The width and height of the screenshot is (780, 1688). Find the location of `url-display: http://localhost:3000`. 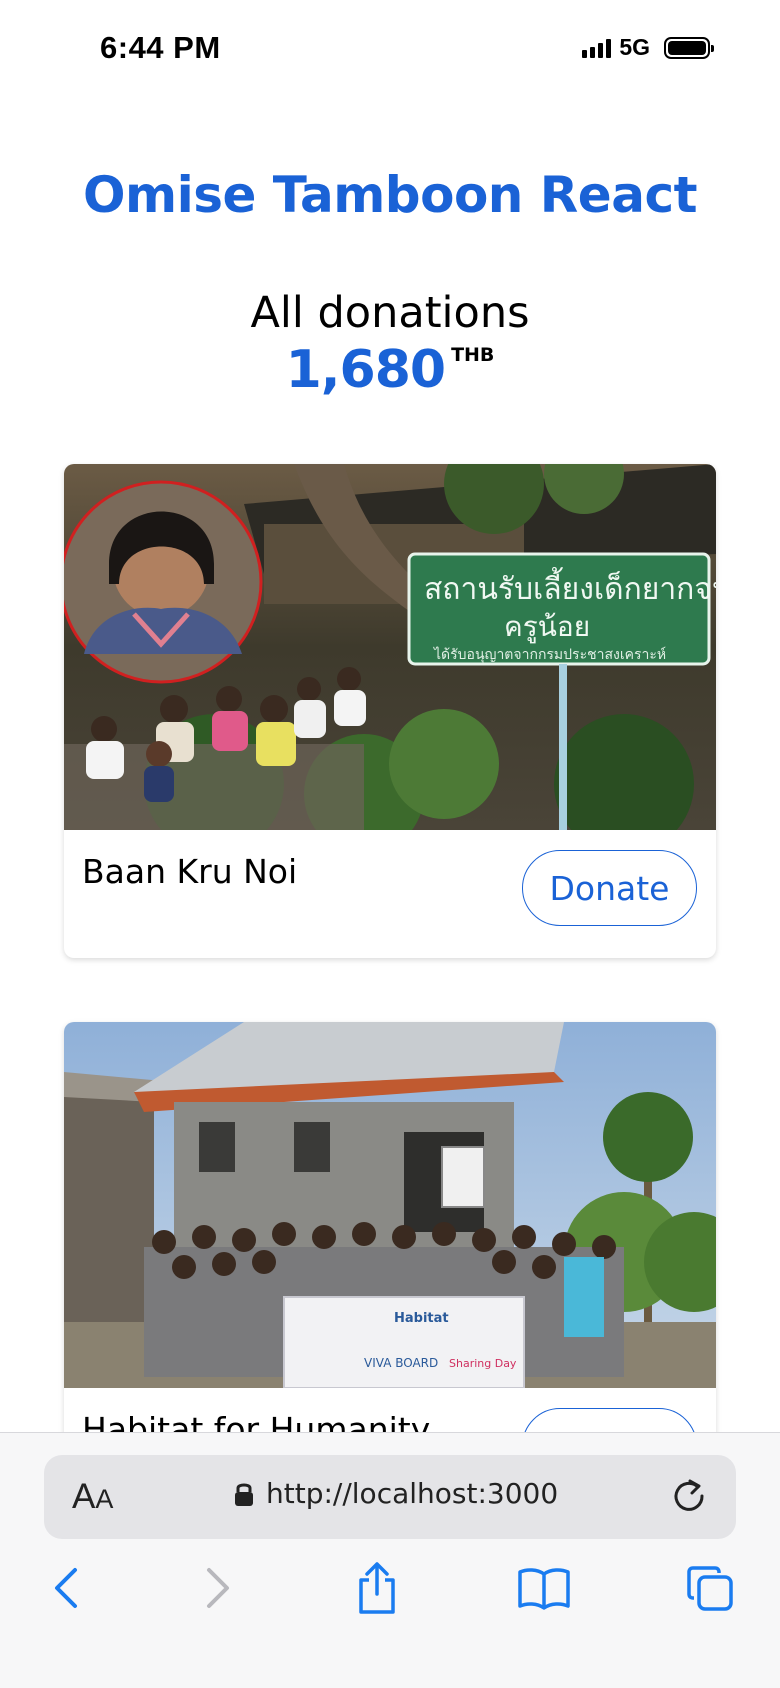

url-display: http://localhost:3000 is located at coordinates (396, 1493).